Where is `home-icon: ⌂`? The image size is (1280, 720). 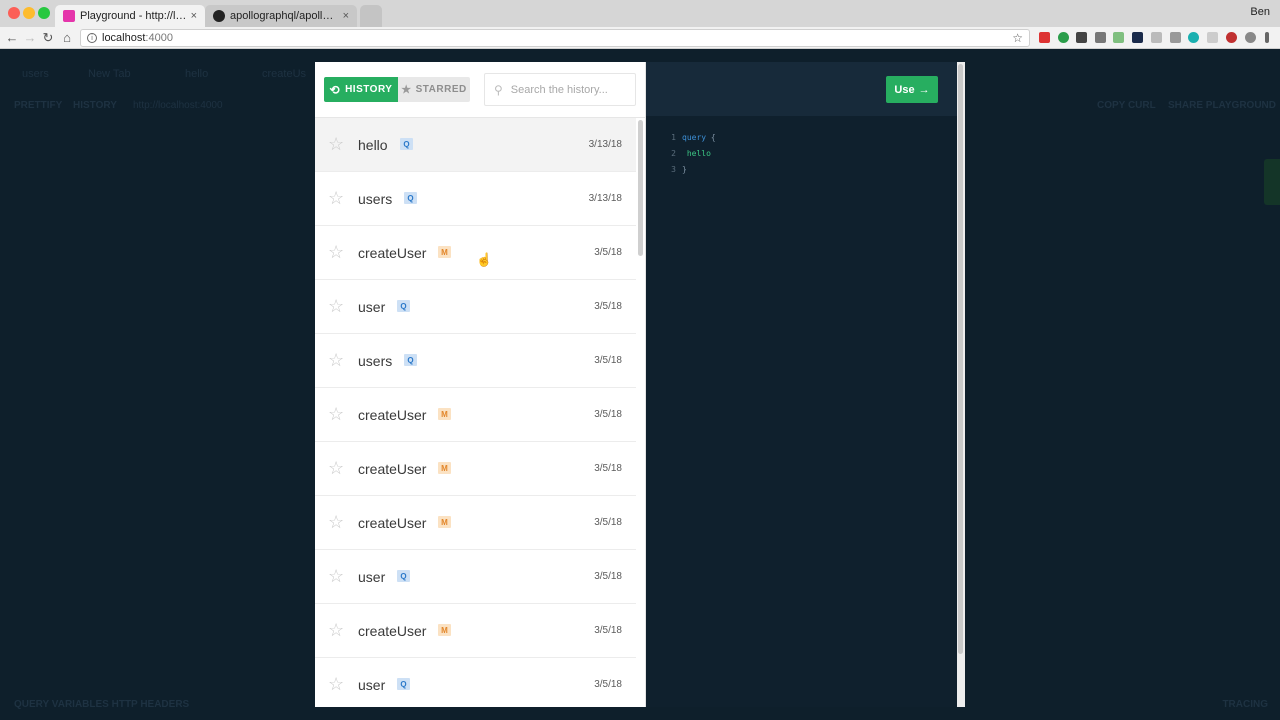
home-icon: ⌂ is located at coordinates (67, 38).